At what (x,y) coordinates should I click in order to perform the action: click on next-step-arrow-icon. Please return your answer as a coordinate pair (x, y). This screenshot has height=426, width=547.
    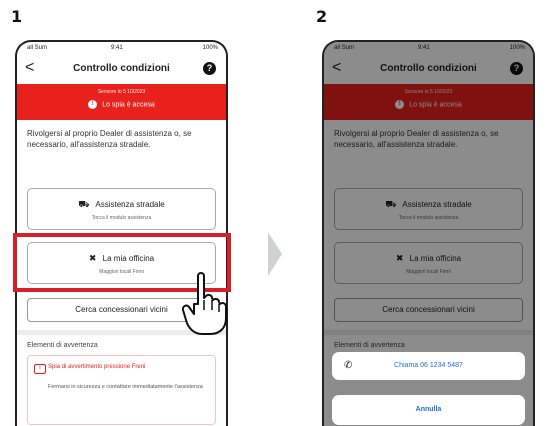
    Looking at the image, I should click on (275, 254).